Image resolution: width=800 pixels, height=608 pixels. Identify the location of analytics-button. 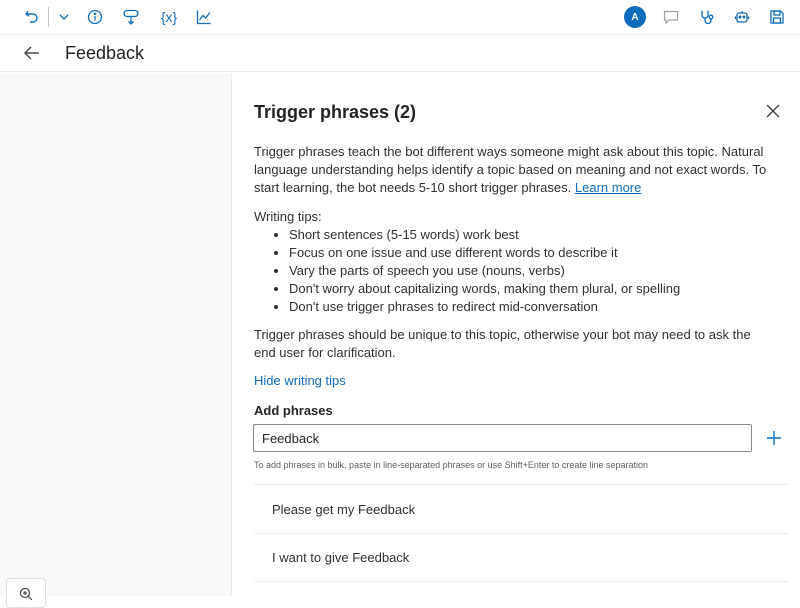
(204, 17).